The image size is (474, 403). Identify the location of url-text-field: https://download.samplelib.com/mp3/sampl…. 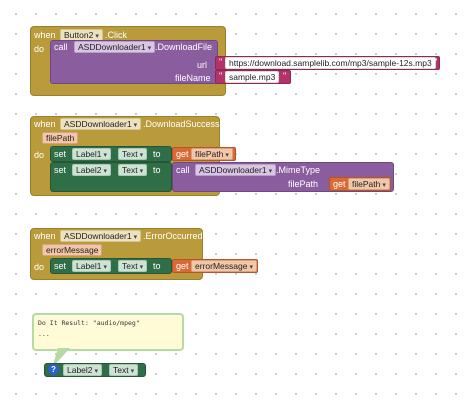
(330, 63).